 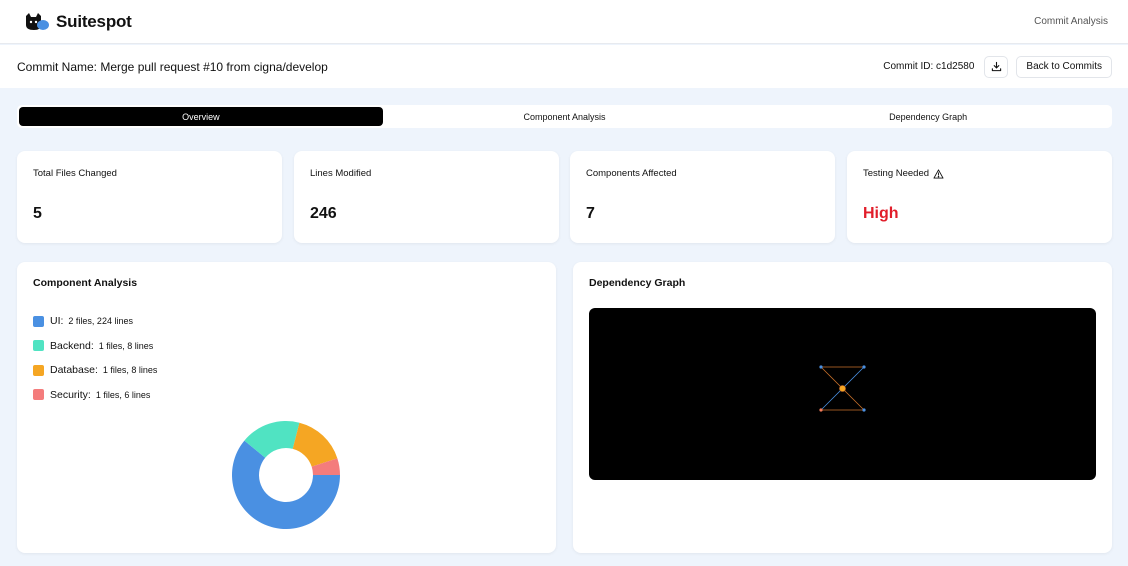 What do you see at coordinates (896, 173) in the screenshot?
I see `stat-label: Testing Needed` at bounding box center [896, 173].